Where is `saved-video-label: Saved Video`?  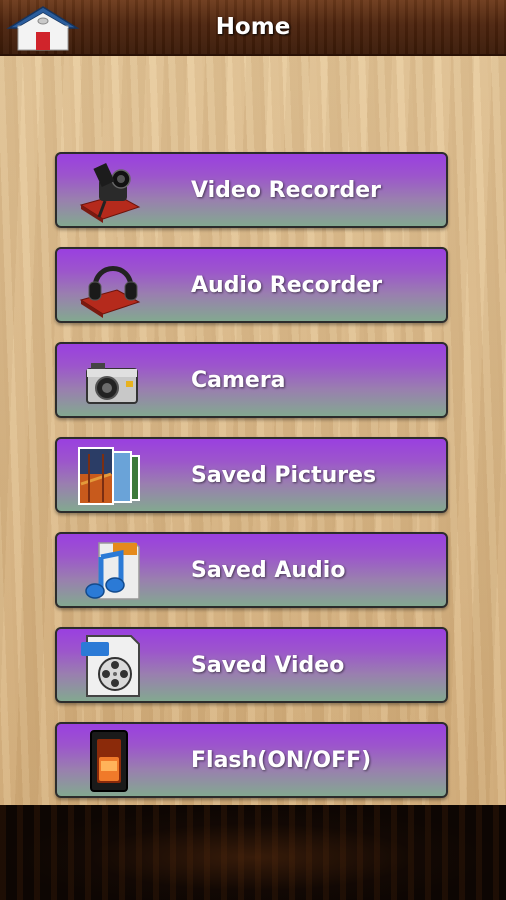
saved-video-label: Saved Video is located at coordinates (268, 665).